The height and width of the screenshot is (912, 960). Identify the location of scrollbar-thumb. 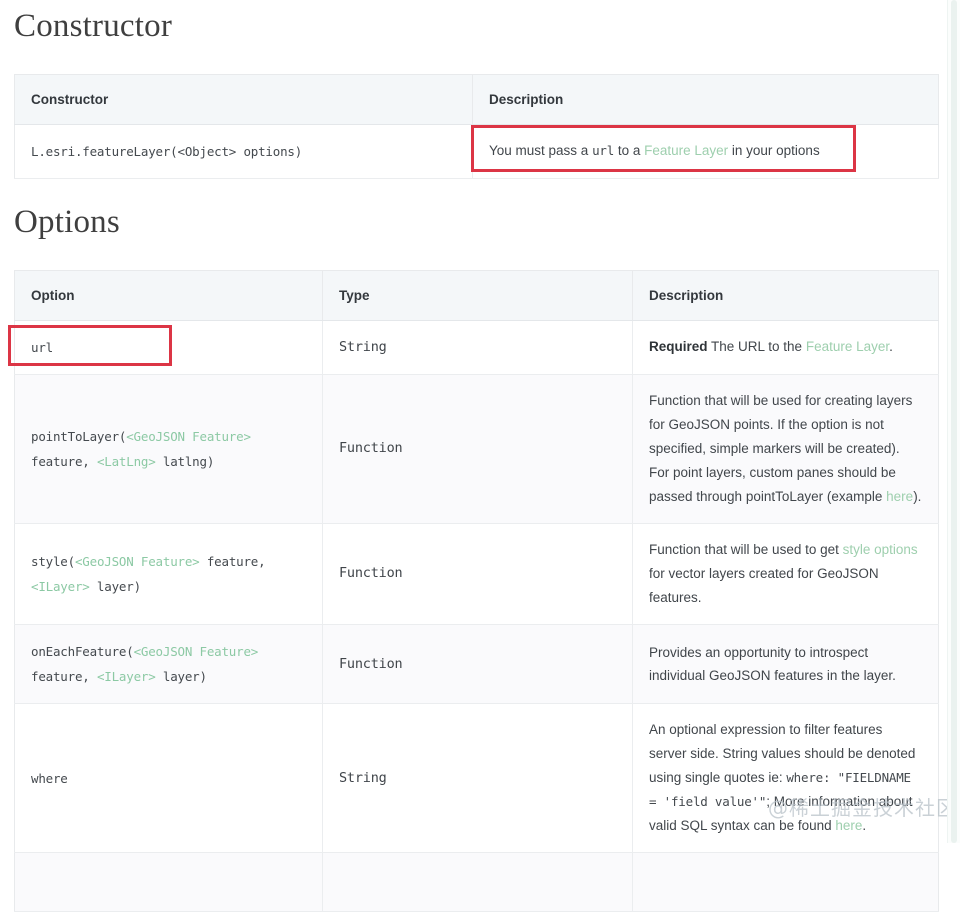
(954, 421).